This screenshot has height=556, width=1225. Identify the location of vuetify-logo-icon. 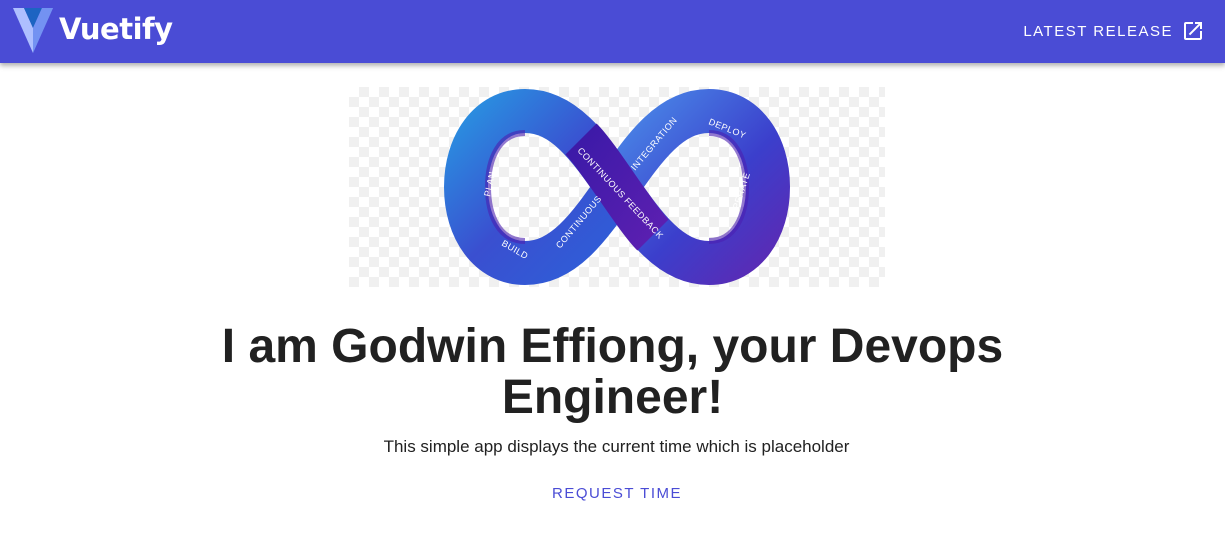
(33, 30).